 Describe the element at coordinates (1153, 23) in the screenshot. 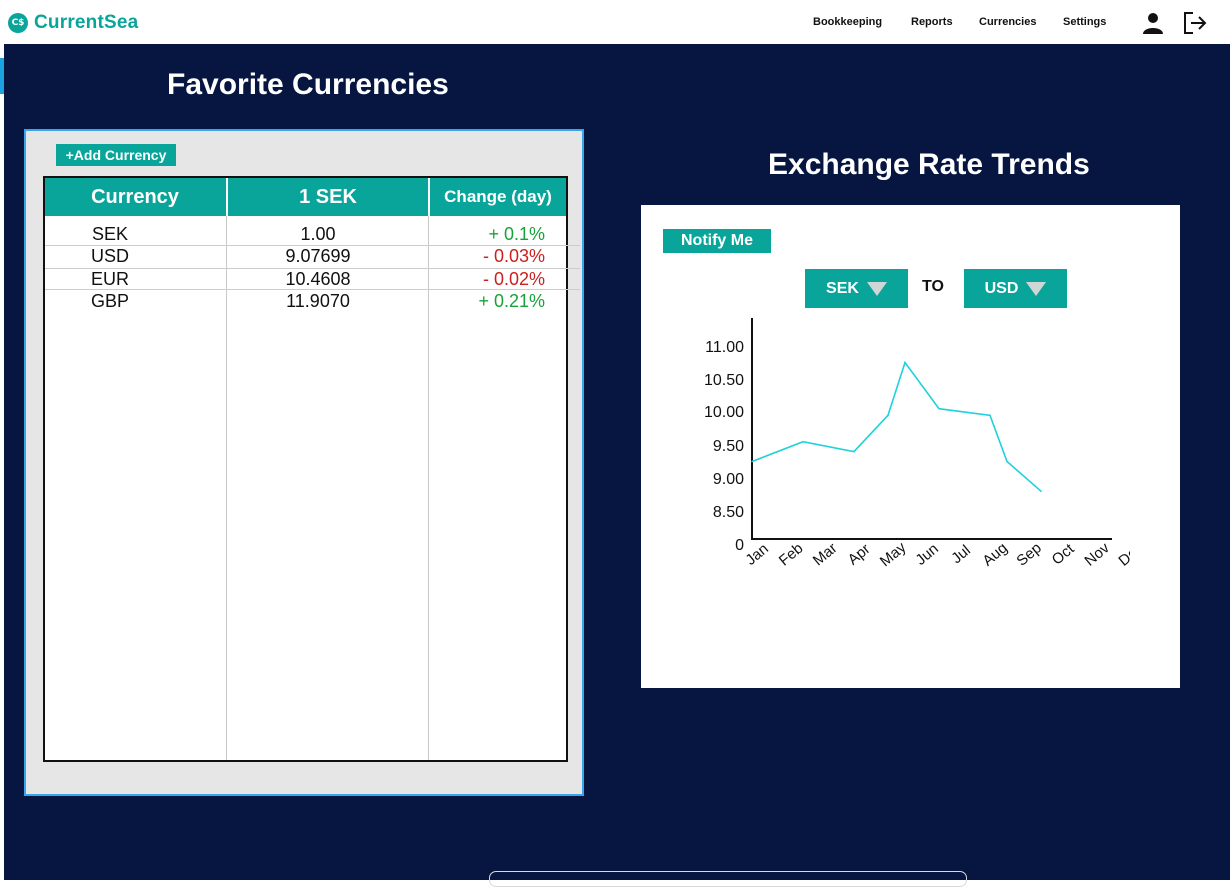

I see `user-icon` at that location.